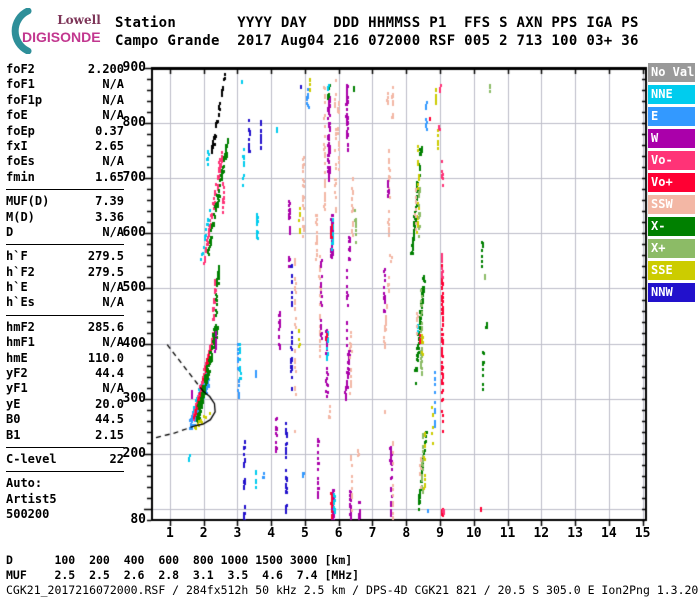 The width and height of the screenshot is (700, 600). What do you see at coordinates (17, 357) in the screenshot?
I see `param-label: hmE` at bounding box center [17, 357].